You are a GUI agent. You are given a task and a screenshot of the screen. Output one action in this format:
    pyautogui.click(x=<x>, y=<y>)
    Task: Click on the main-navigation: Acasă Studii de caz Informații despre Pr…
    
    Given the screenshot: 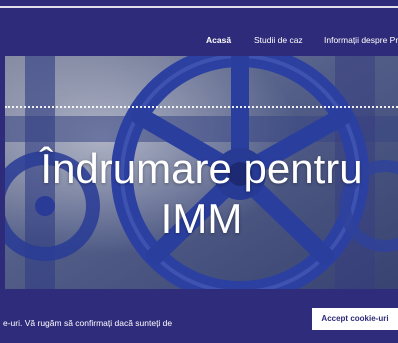 What is the action you would take?
    pyautogui.click(x=199, y=32)
    